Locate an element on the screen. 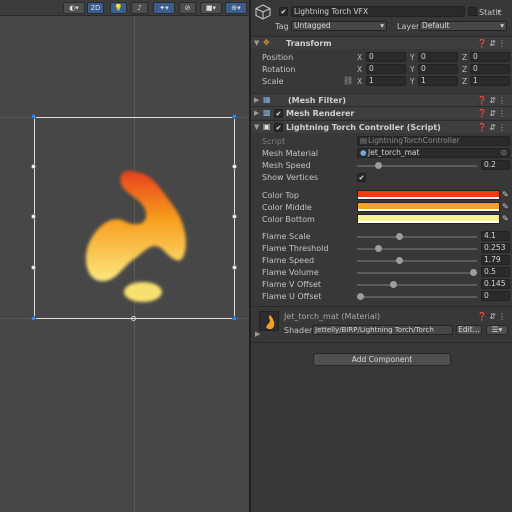  add-component-button: Add Component is located at coordinates (382, 359).